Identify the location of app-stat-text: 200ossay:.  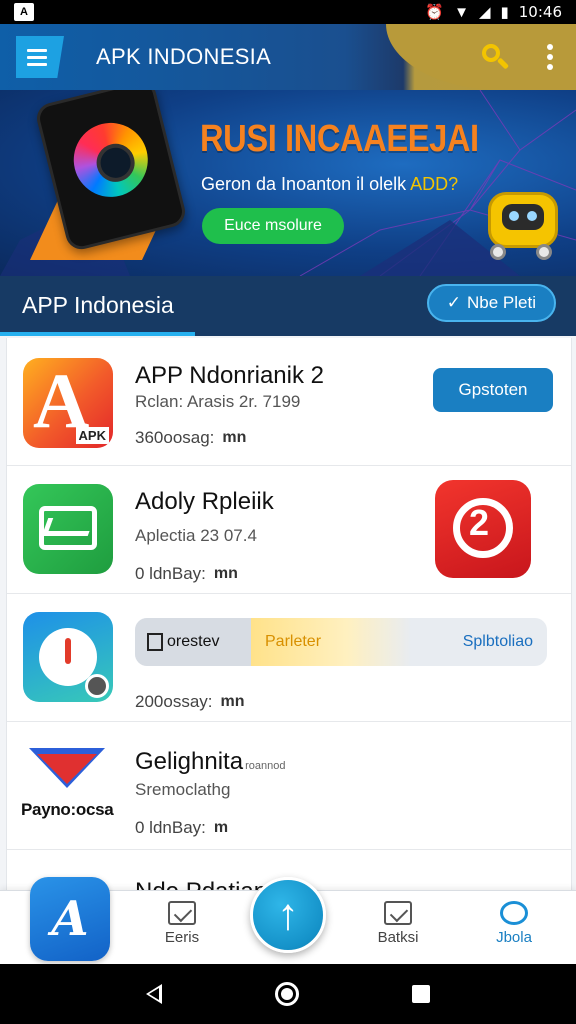
(174, 701).